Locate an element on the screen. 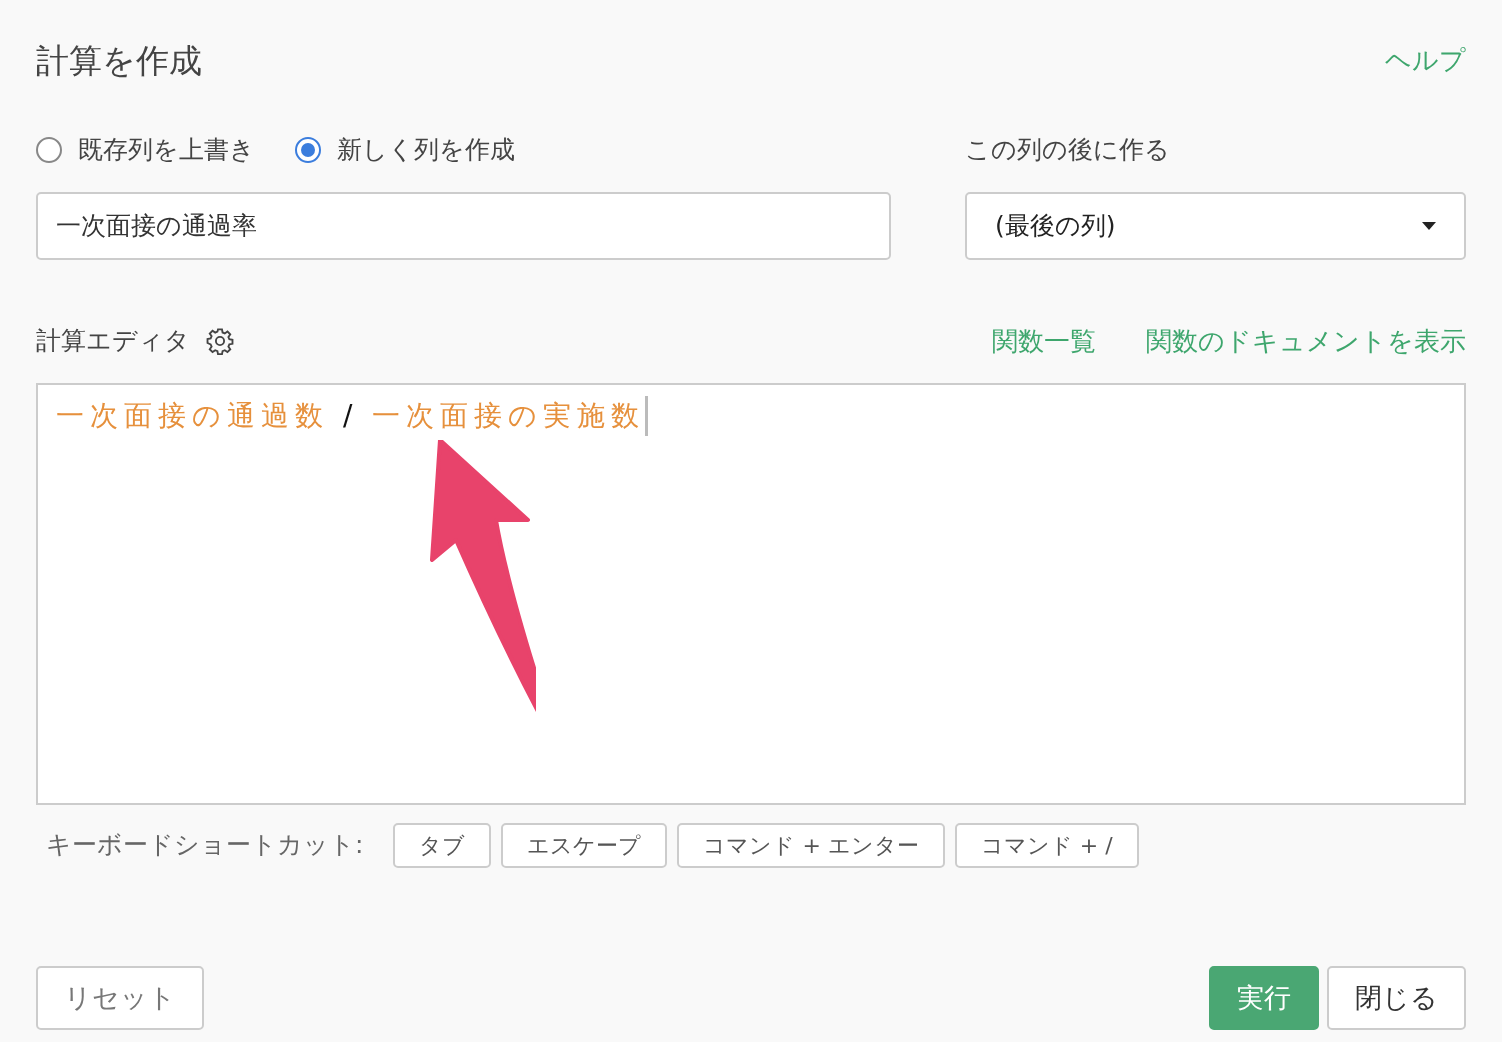  text-cursor is located at coordinates (647, 415).